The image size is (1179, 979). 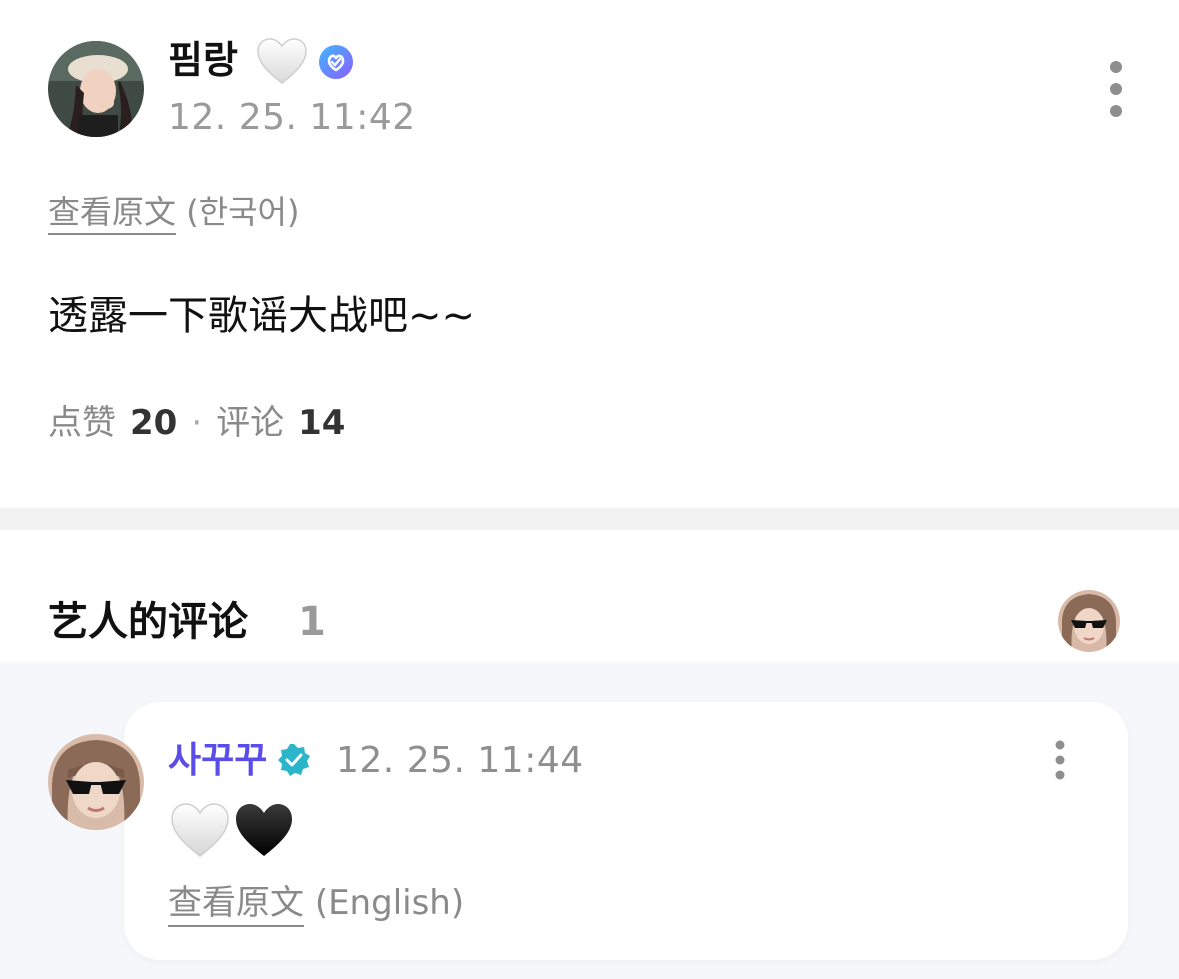 What do you see at coordinates (321, 423) in the screenshot?
I see `comments-count: 14` at bounding box center [321, 423].